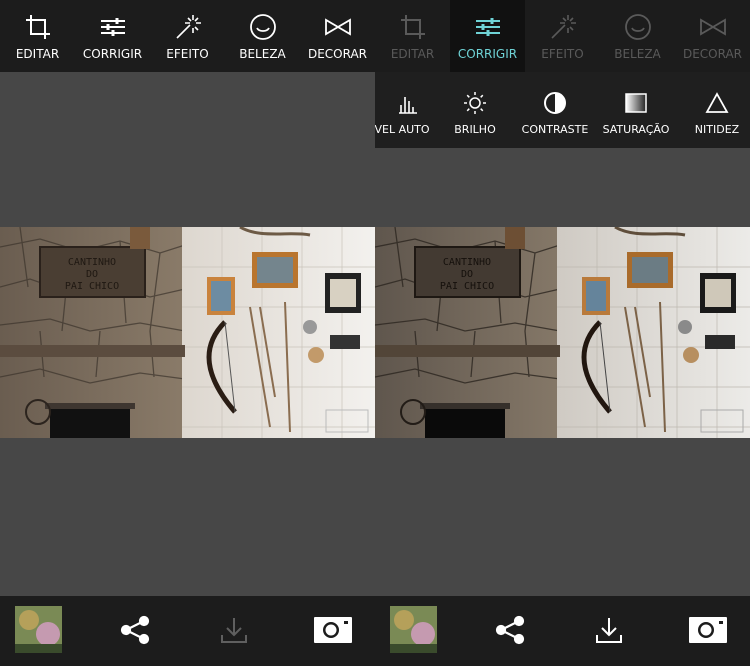  What do you see at coordinates (636, 129) in the screenshot?
I see `tool-label: SATURAÇÃO` at bounding box center [636, 129].